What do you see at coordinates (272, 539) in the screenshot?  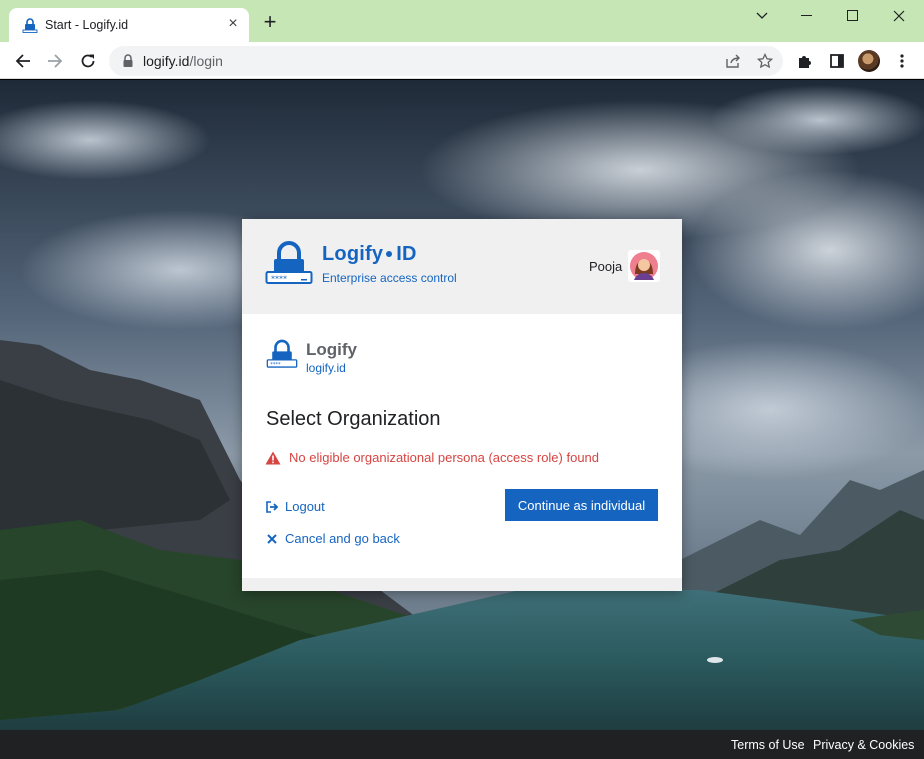 I see `close-x-icon` at bounding box center [272, 539].